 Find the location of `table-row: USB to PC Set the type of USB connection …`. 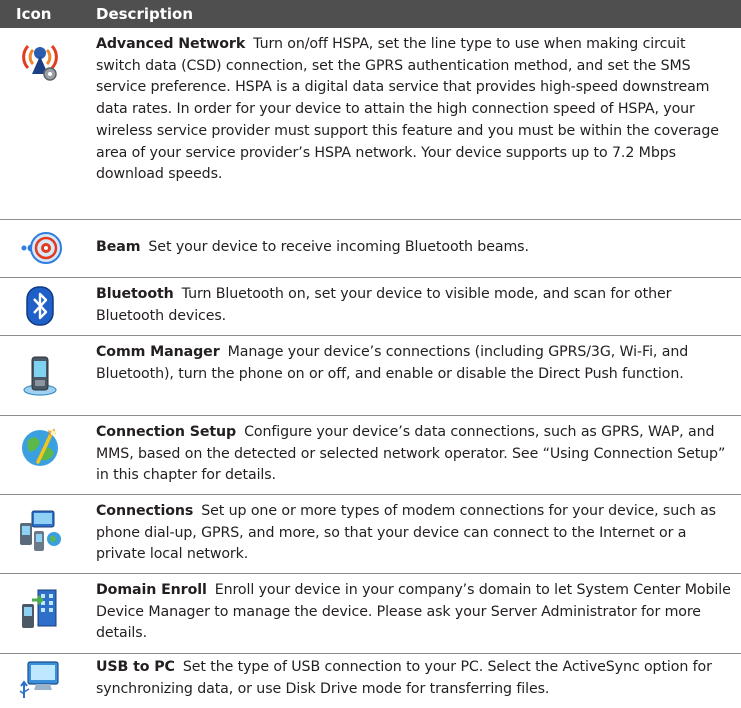

table-row: USB to PC Set the type of USB connection … is located at coordinates (370, 681).